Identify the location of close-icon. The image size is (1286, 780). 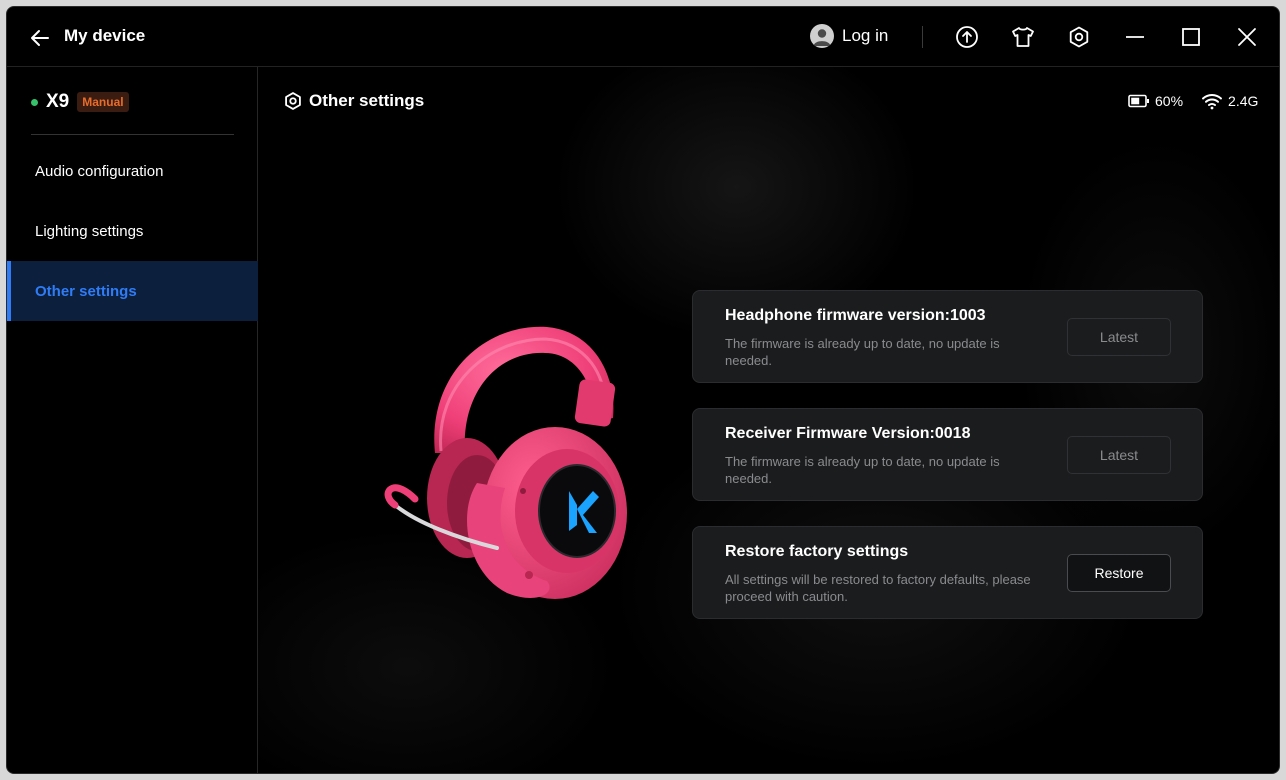
(1247, 37).